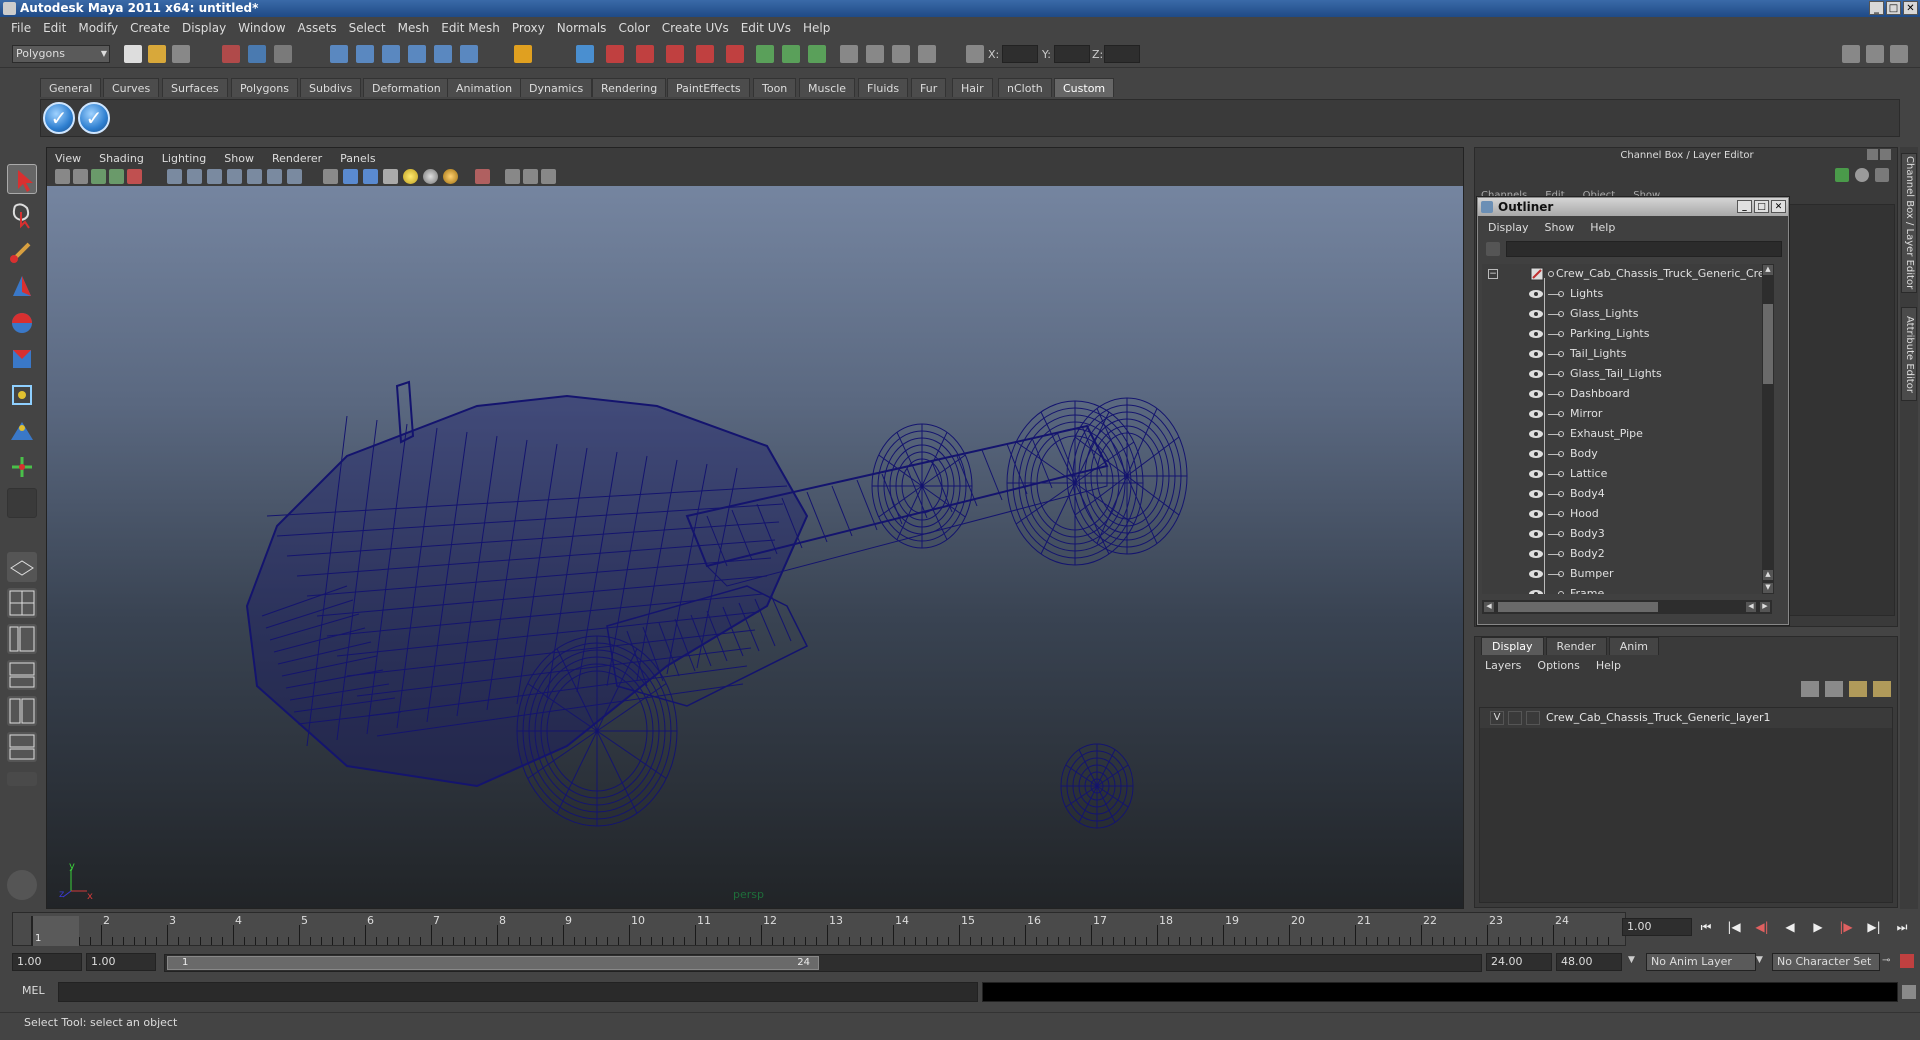  Describe the element at coordinates (1627, 589) in the screenshot. I see `outliner-item: Frame` at that location.